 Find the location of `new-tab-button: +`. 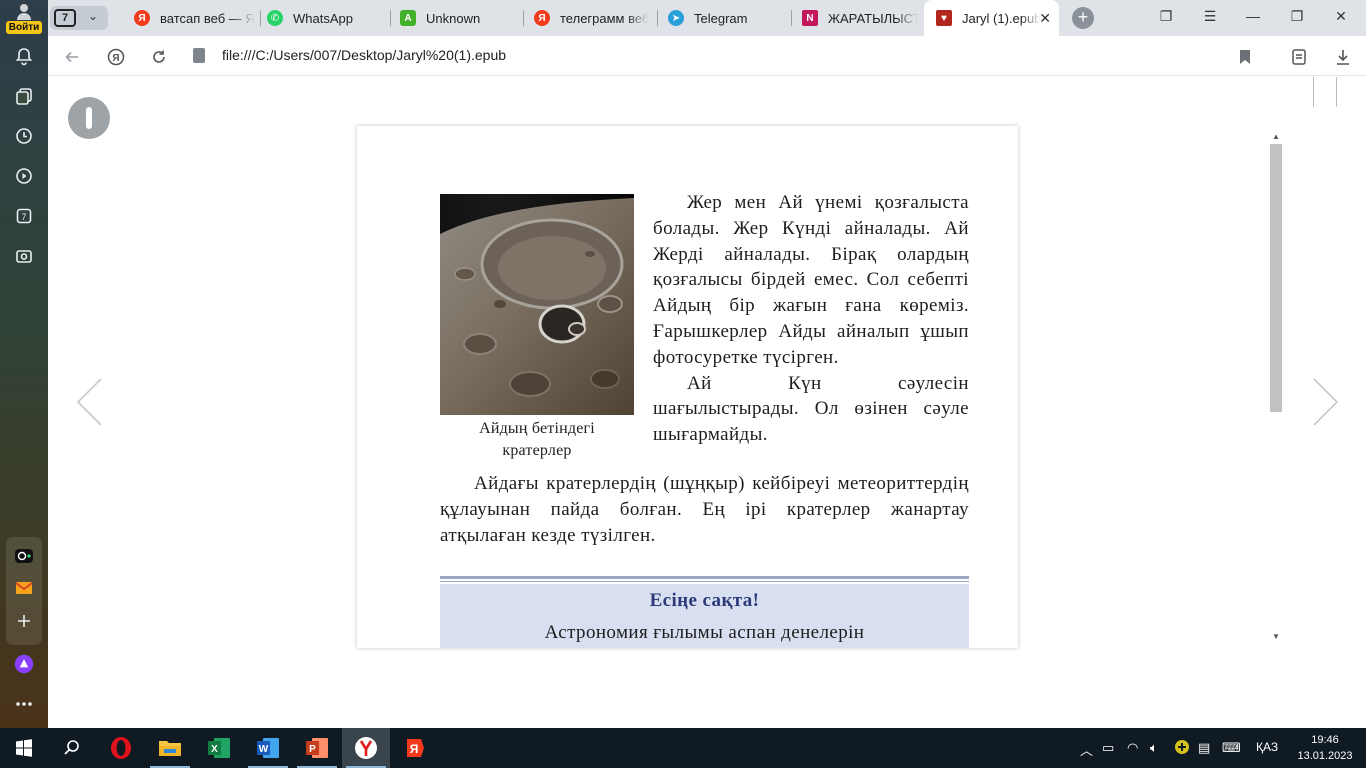

new-tab-button: + is located at coordinates (1083, 18).